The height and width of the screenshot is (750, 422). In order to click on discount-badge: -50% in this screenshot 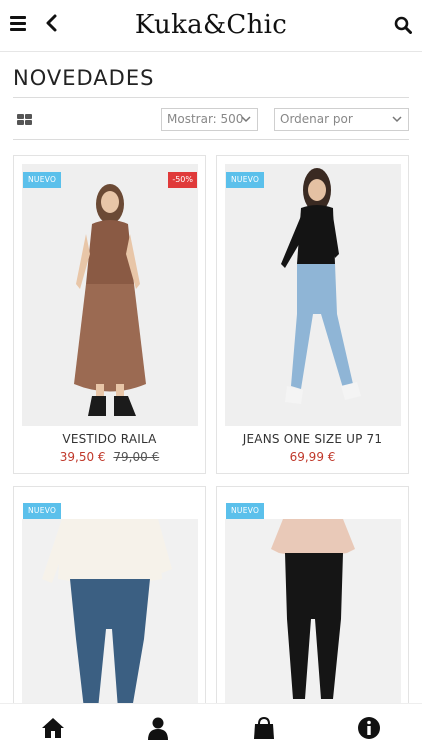, I will do `click(182, 180)`.